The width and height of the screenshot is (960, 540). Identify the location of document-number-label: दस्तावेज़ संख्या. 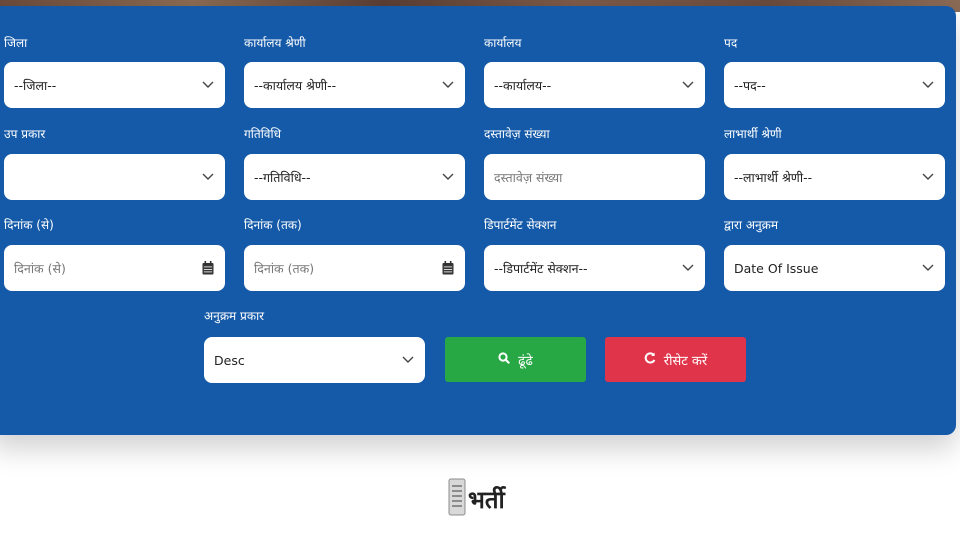
(517, 134).